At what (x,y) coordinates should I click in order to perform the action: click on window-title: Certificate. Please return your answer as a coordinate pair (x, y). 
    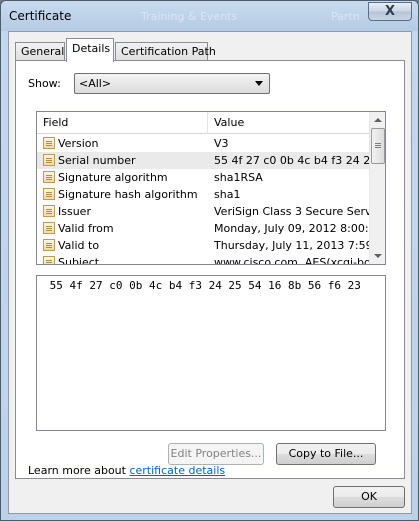
    Looking at the image, I should click on (40, 16).